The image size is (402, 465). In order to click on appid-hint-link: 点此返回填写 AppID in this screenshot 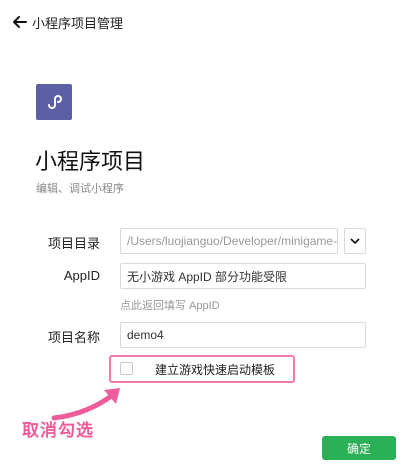, I will do `click(170, 305)`.